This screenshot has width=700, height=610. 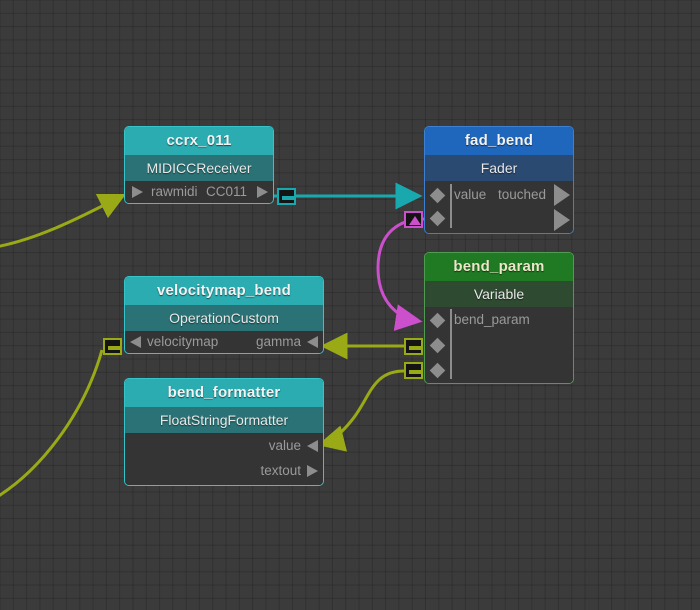 What do you see at coordinates (499, 168) in the screenshot?
I see `node-type-label: Fader` at bounding box center [499, 168].